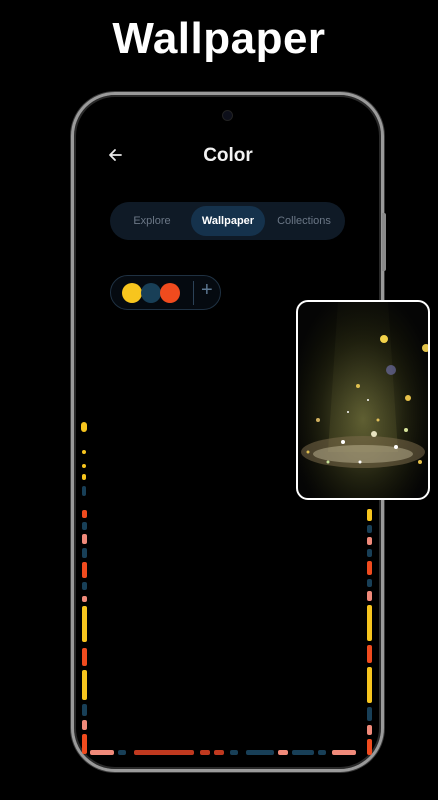  I want to click on palette-divider, so click(193, 293).